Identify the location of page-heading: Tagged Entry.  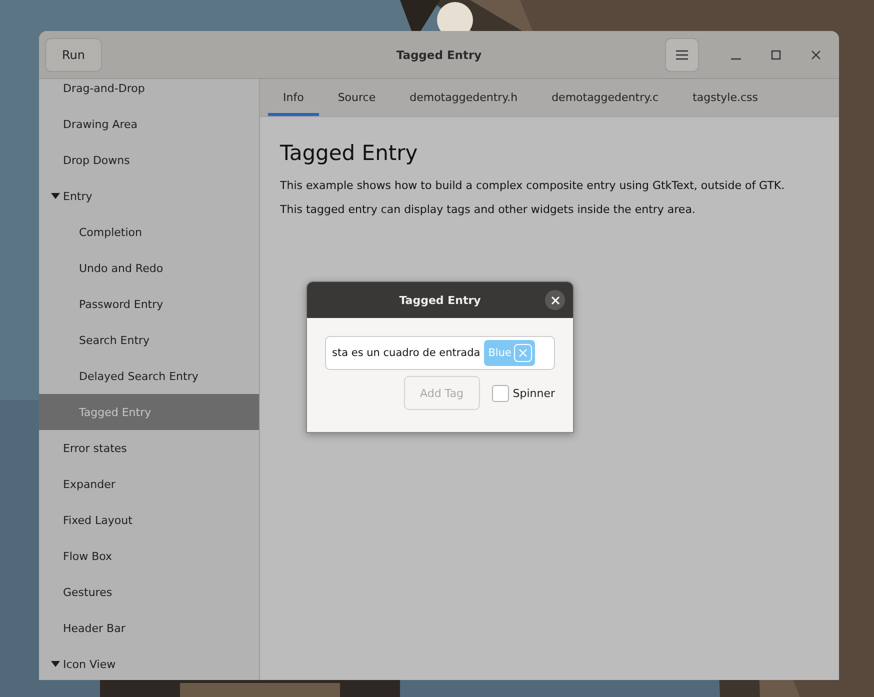
(349, 153).